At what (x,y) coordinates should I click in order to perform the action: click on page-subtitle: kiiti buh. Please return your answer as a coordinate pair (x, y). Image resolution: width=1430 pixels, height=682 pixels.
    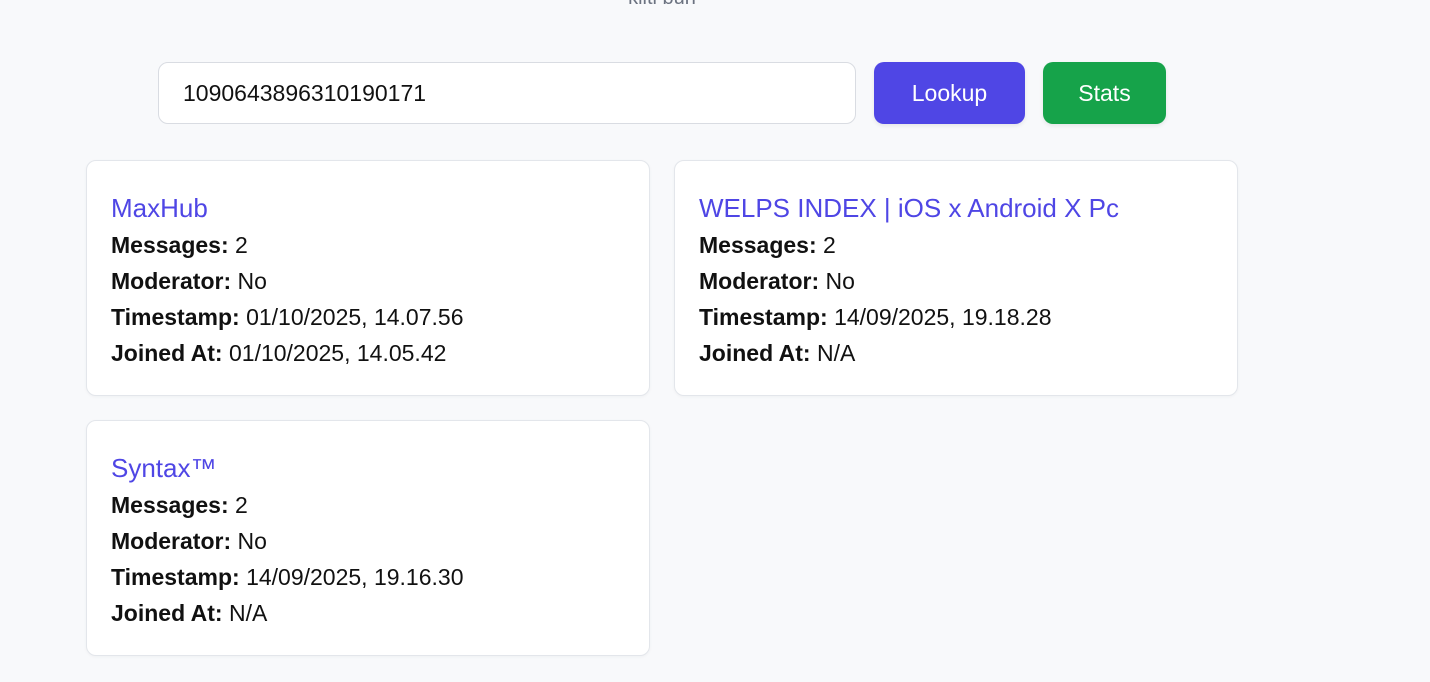
    Looking at the image, I should click on (662, 4).